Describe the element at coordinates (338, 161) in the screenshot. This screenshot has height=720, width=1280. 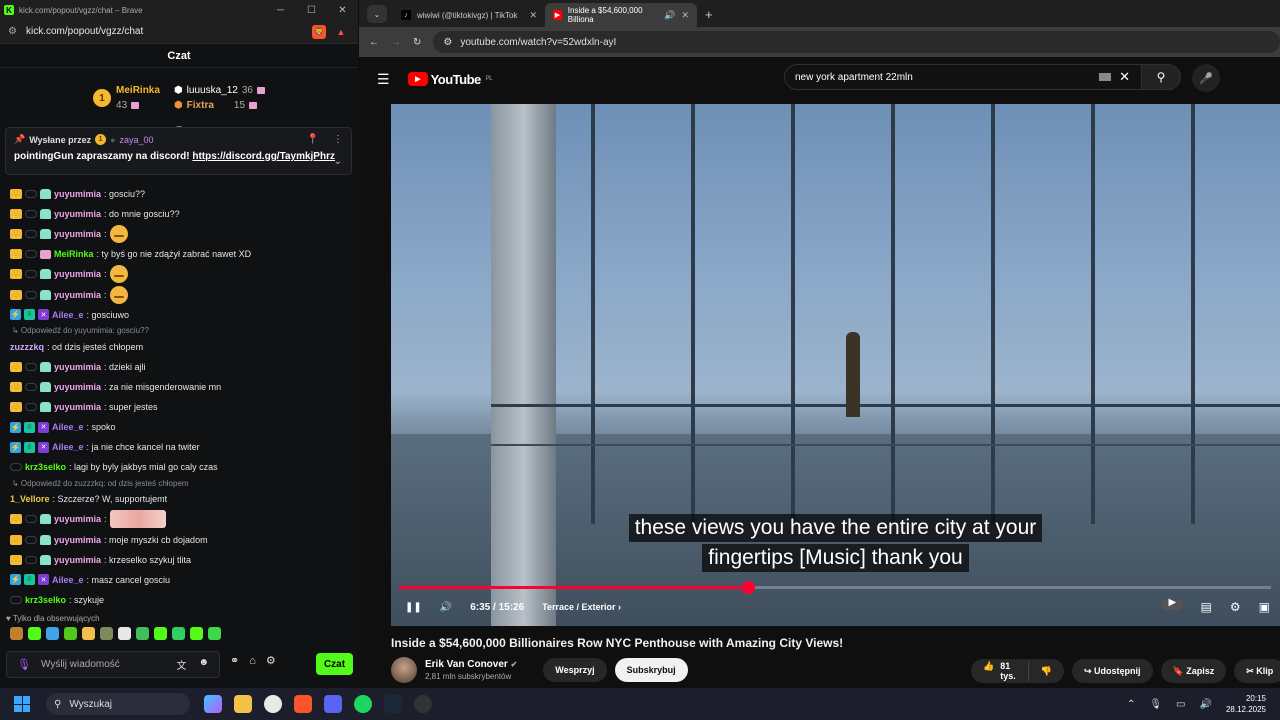
I see `chevron-down-icon: ⌄` at that location.